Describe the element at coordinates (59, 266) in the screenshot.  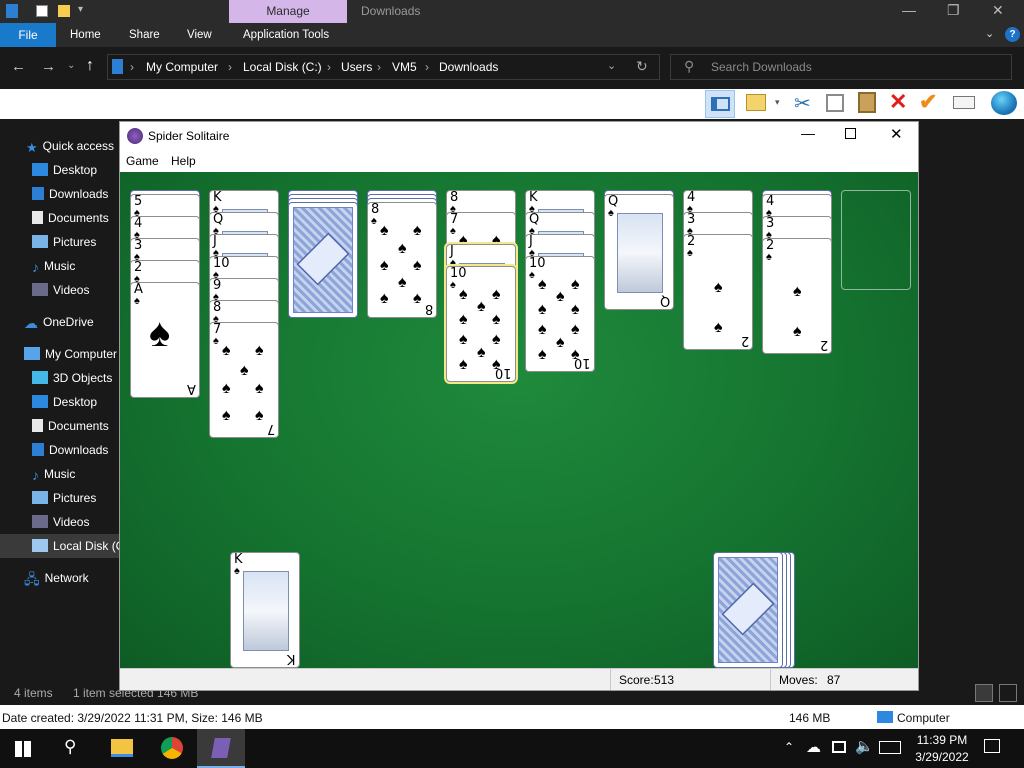
I see `nav-music: ♪ Music` at that location.